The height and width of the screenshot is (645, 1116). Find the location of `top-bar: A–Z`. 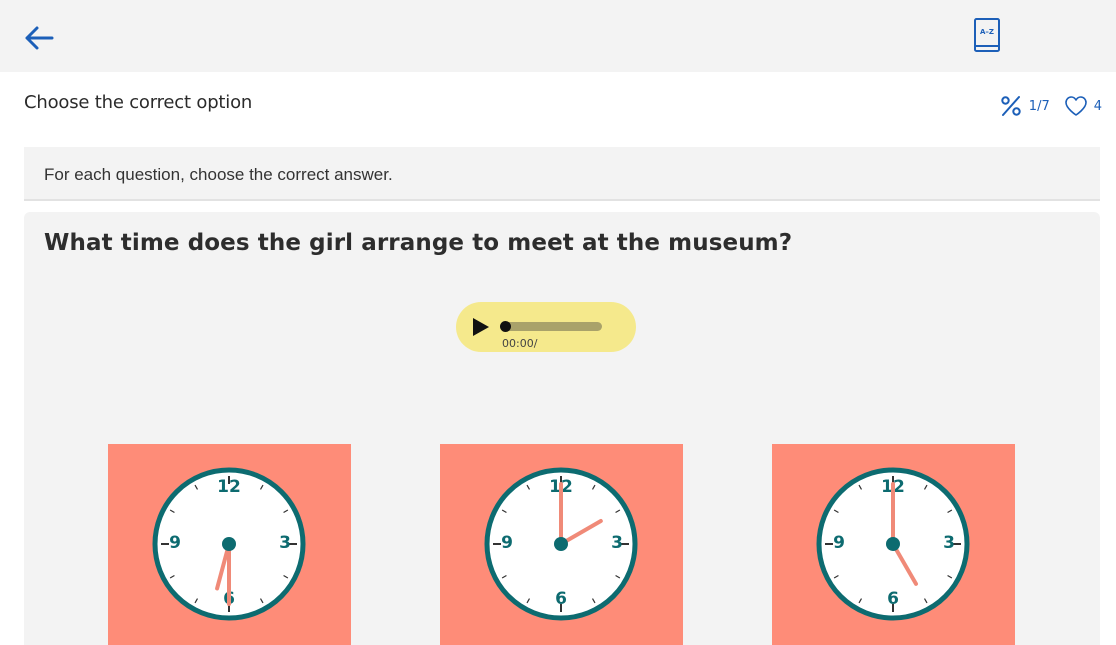

top-bar: A–Z is located at coordinates (558, 36).